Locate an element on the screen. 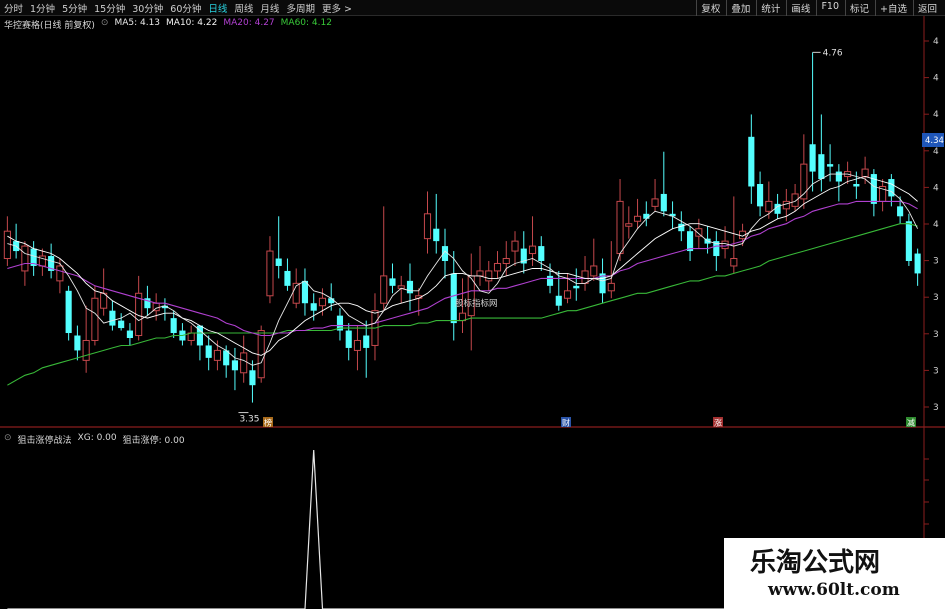 The height and width of the screenshot is (609, 945). watermark-url: www.60lt.com is located at coordinates (834, 590).